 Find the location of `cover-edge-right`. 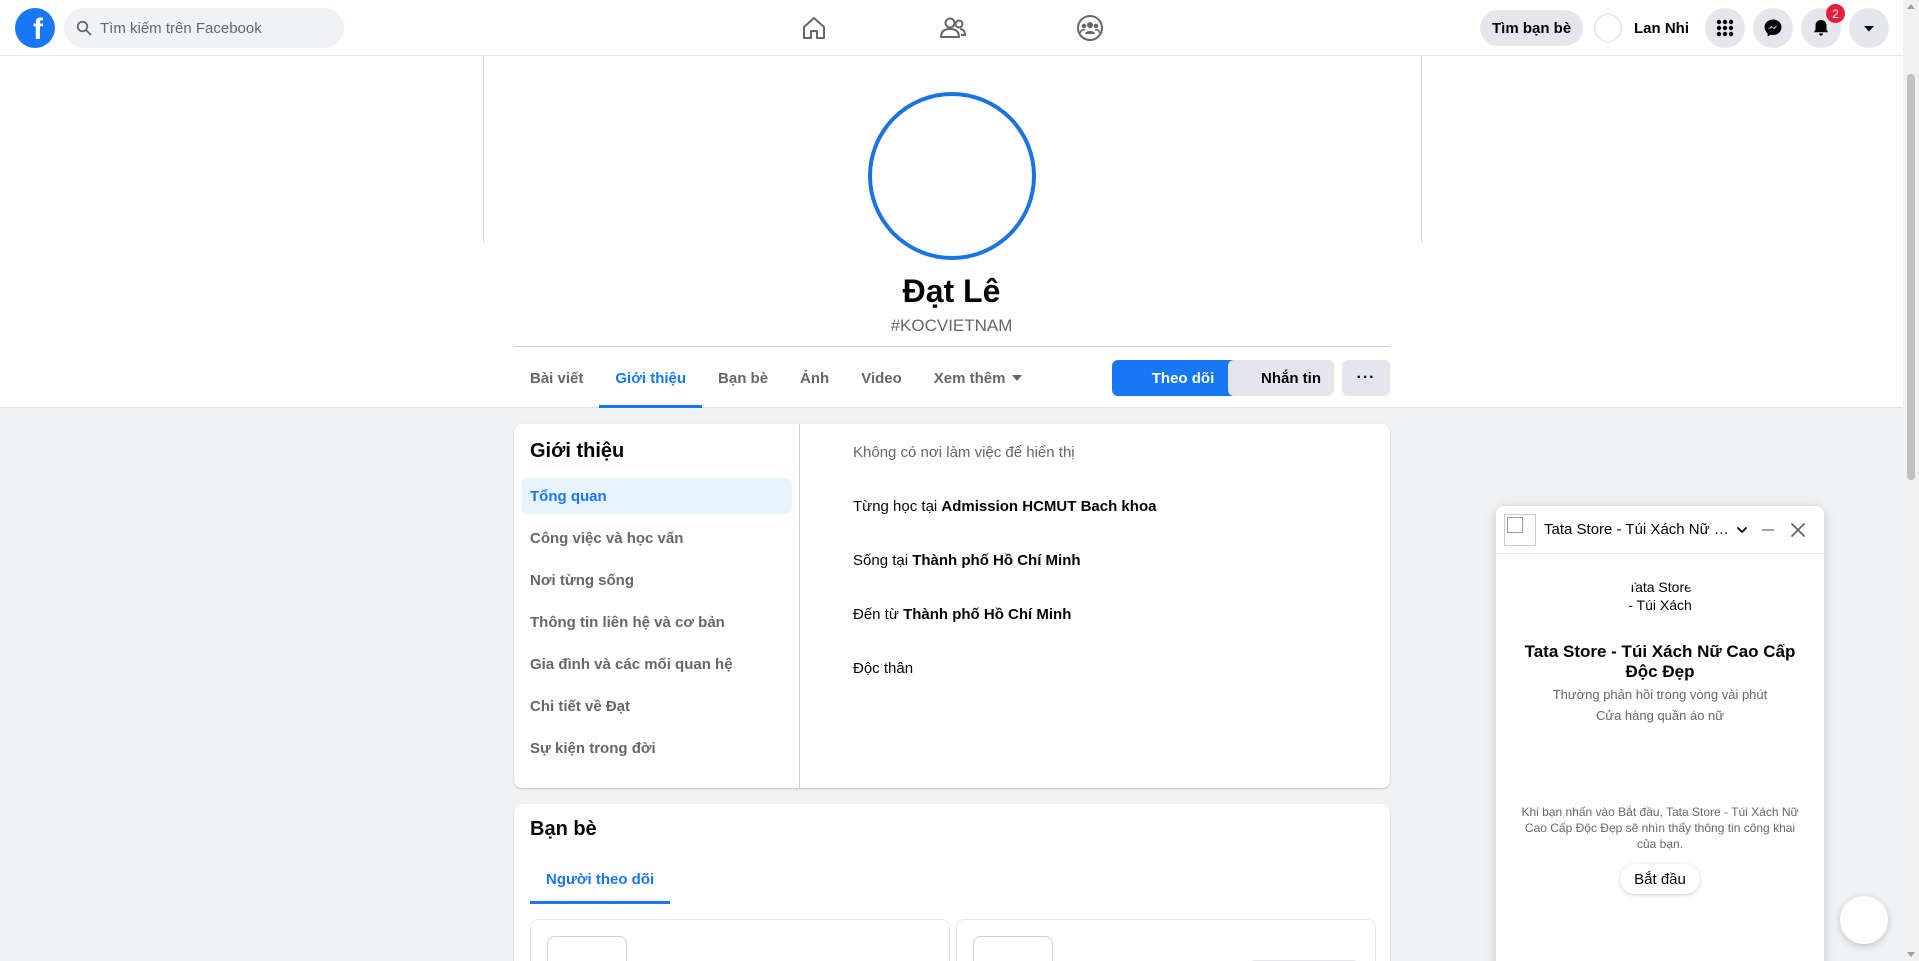

cover-edge-right is located at coordinates (1421, 149).